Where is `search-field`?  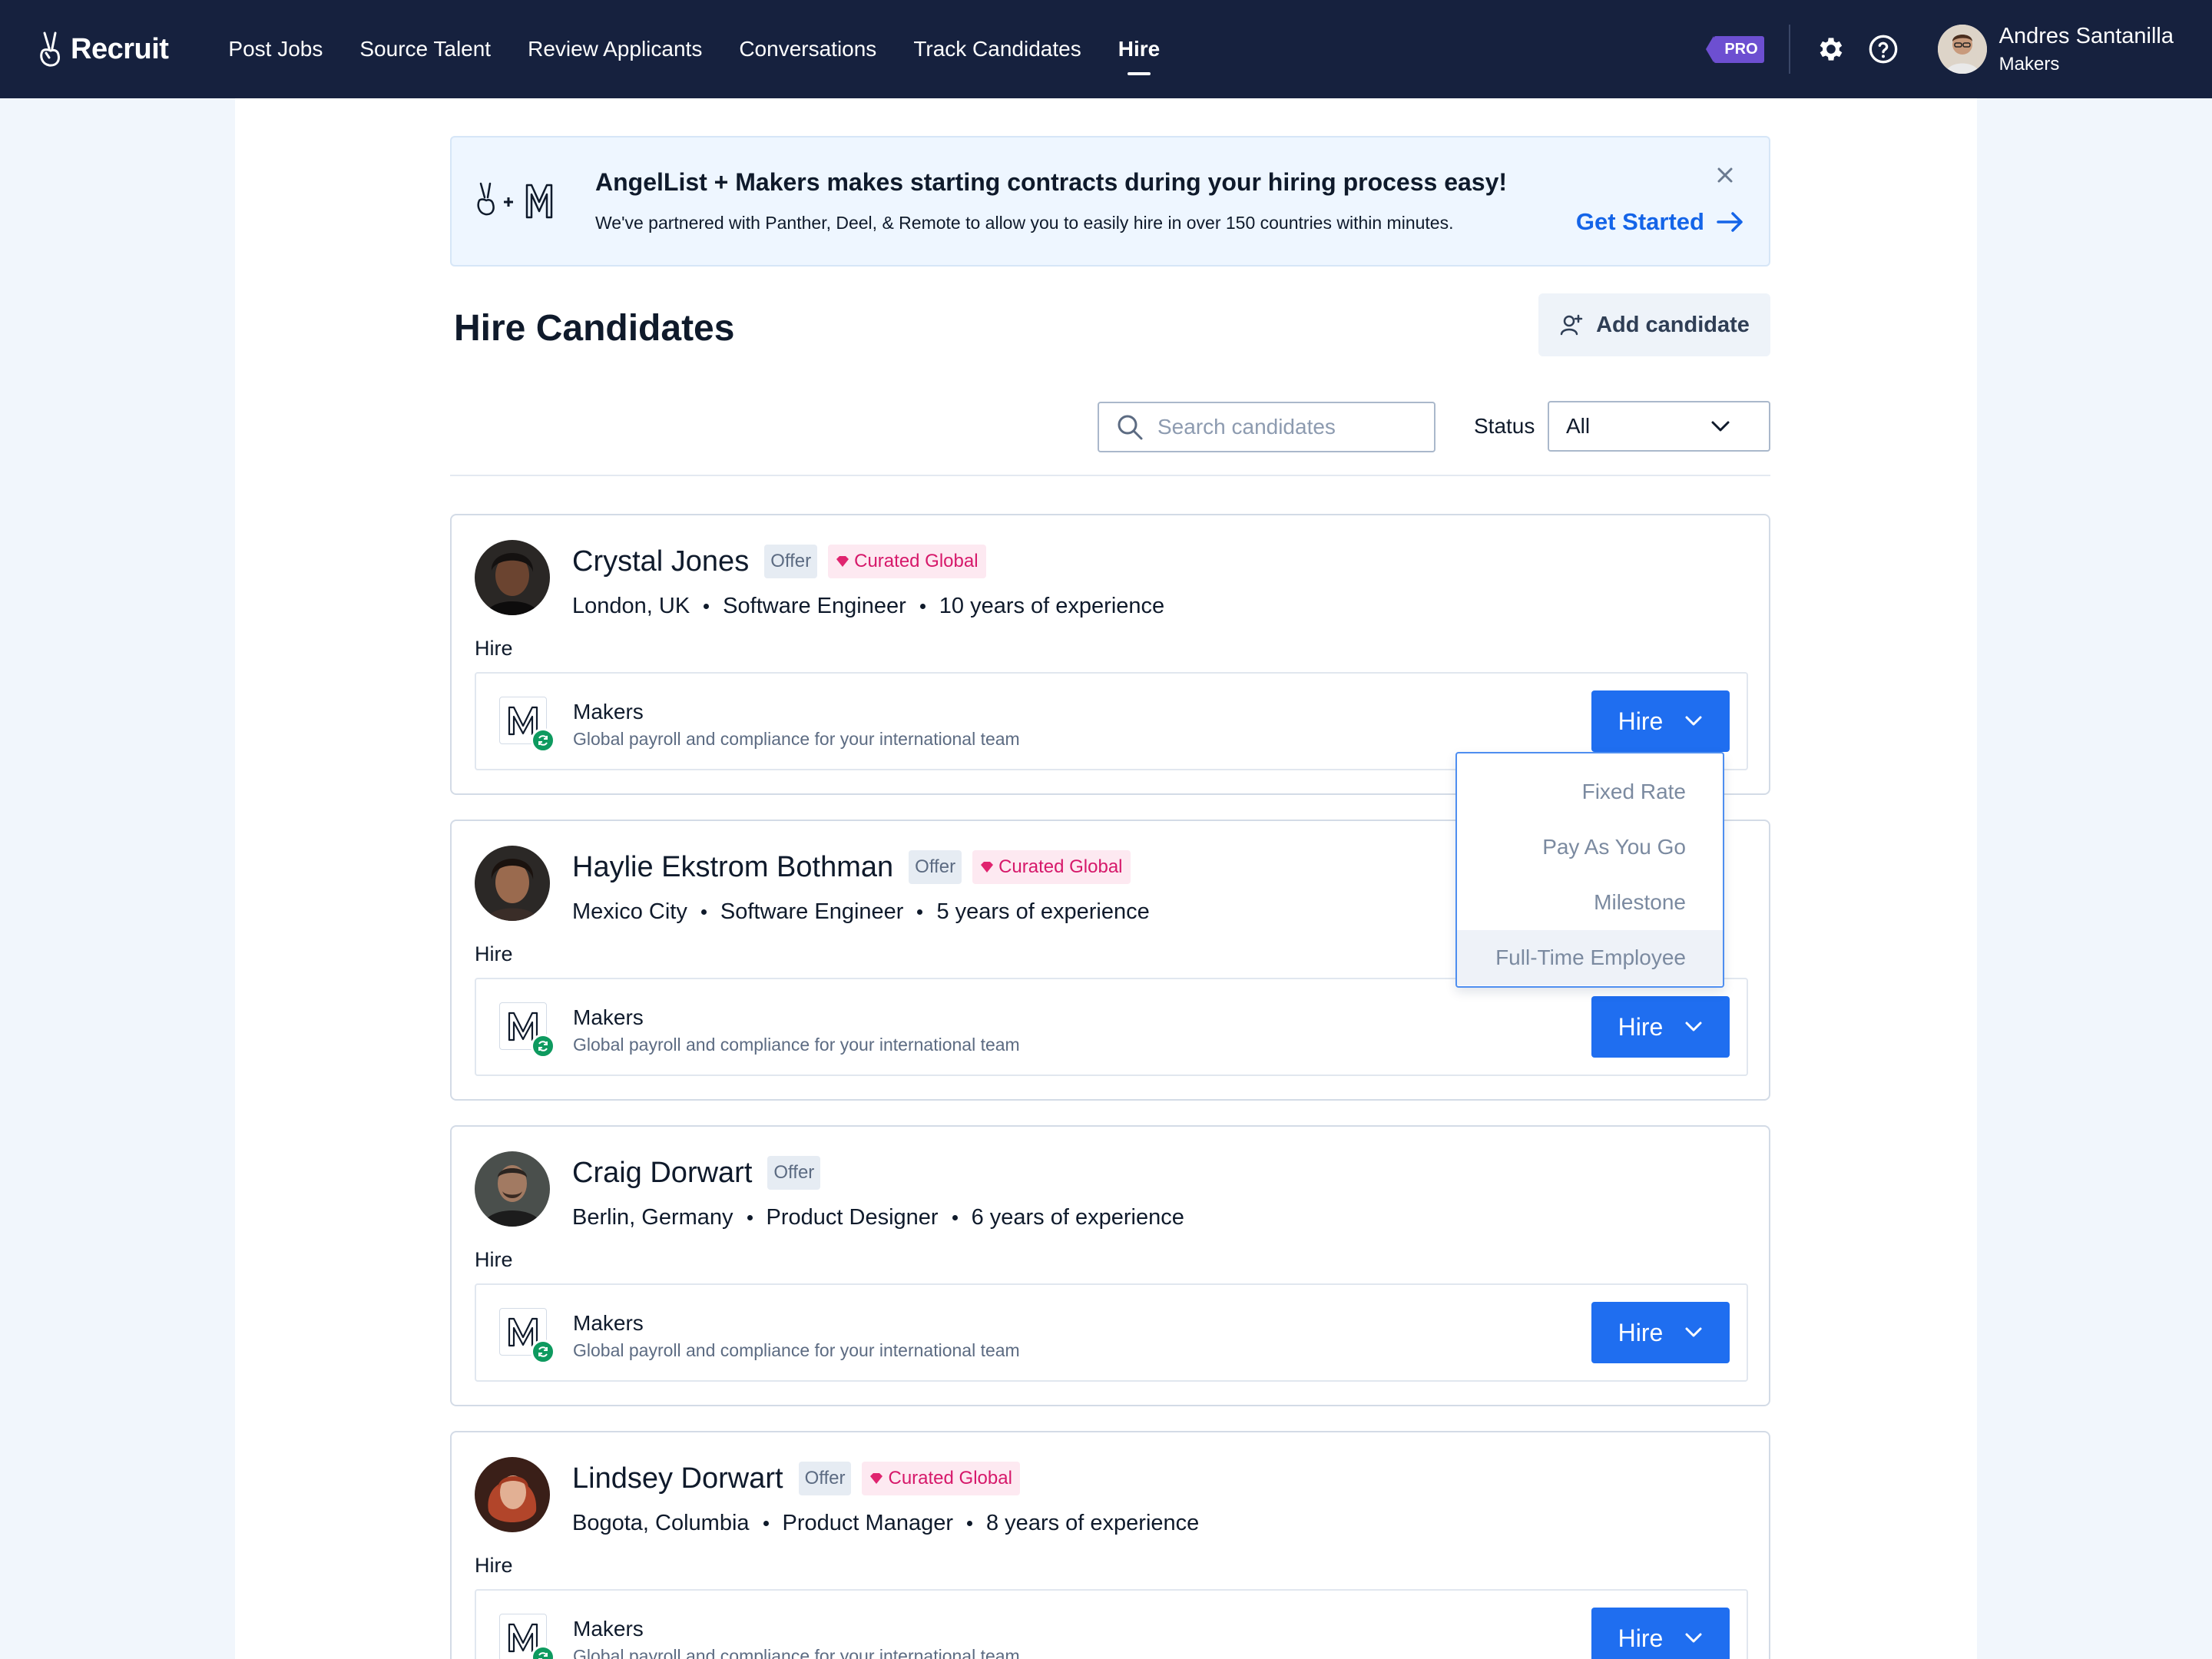 search-field is located at coordinates (1267, 427).